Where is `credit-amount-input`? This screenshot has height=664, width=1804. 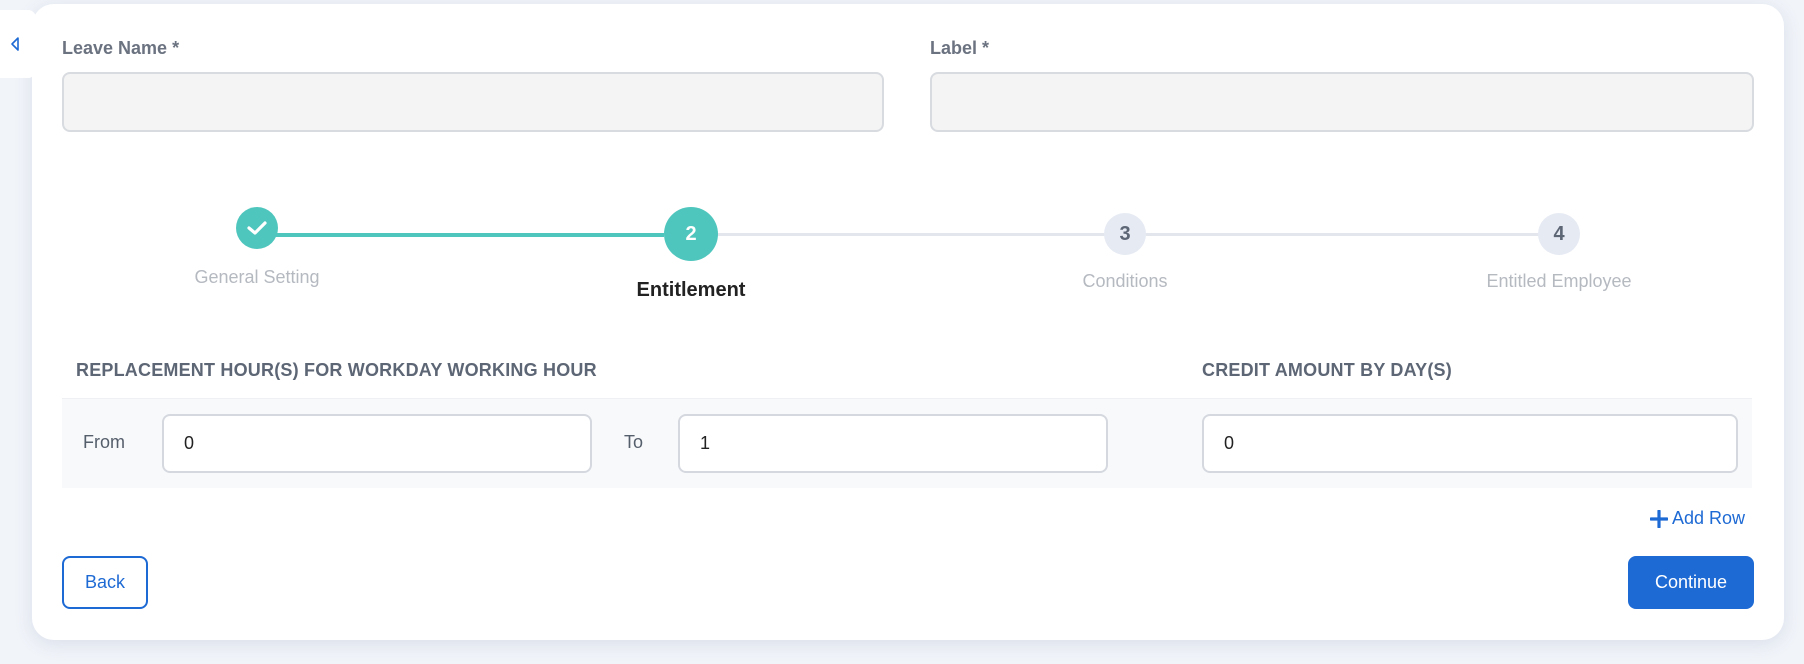 credit-amount-input is located at coordinates (1470, 443).